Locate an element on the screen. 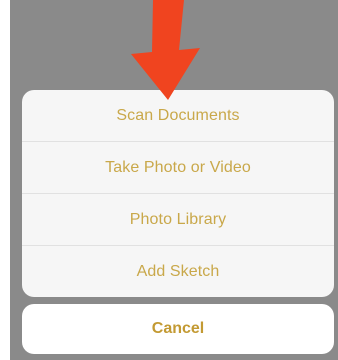  photo-library-button: Photo Library is located at coordinates (178, 220).